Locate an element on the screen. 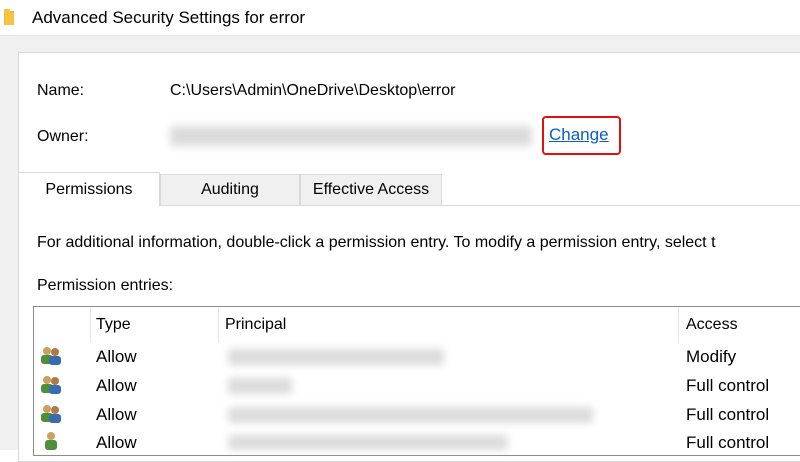  tab-strip: Permissions Auditing Effective Access is located at coordinates (409, 189).